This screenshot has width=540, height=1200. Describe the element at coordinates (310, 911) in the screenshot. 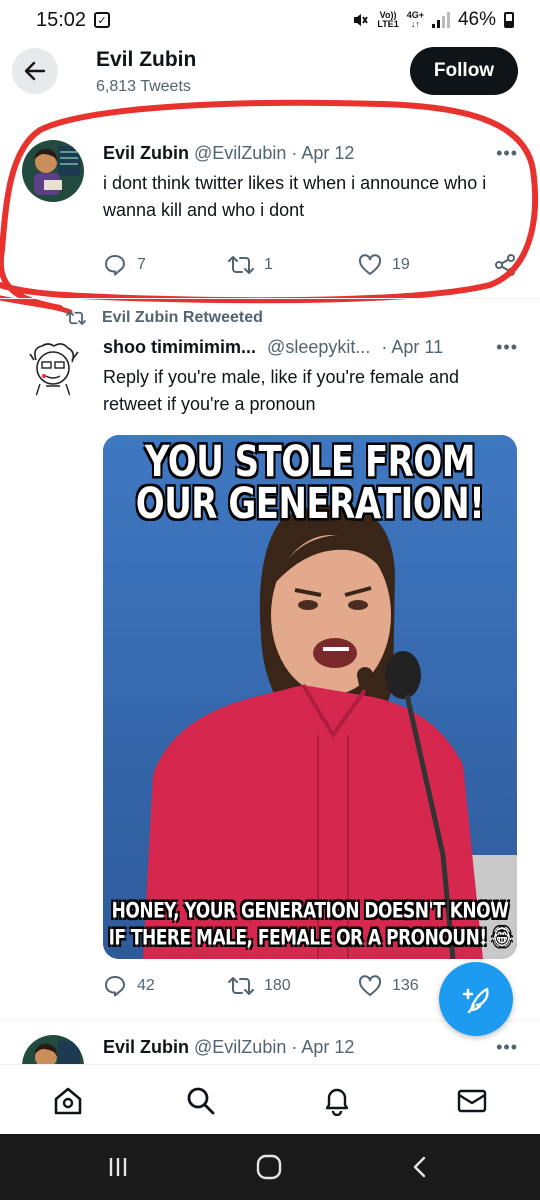

I see `meme-bottom-line-1: HONEY, YOUR GENERATION DOESN'T KNOW` at that location.